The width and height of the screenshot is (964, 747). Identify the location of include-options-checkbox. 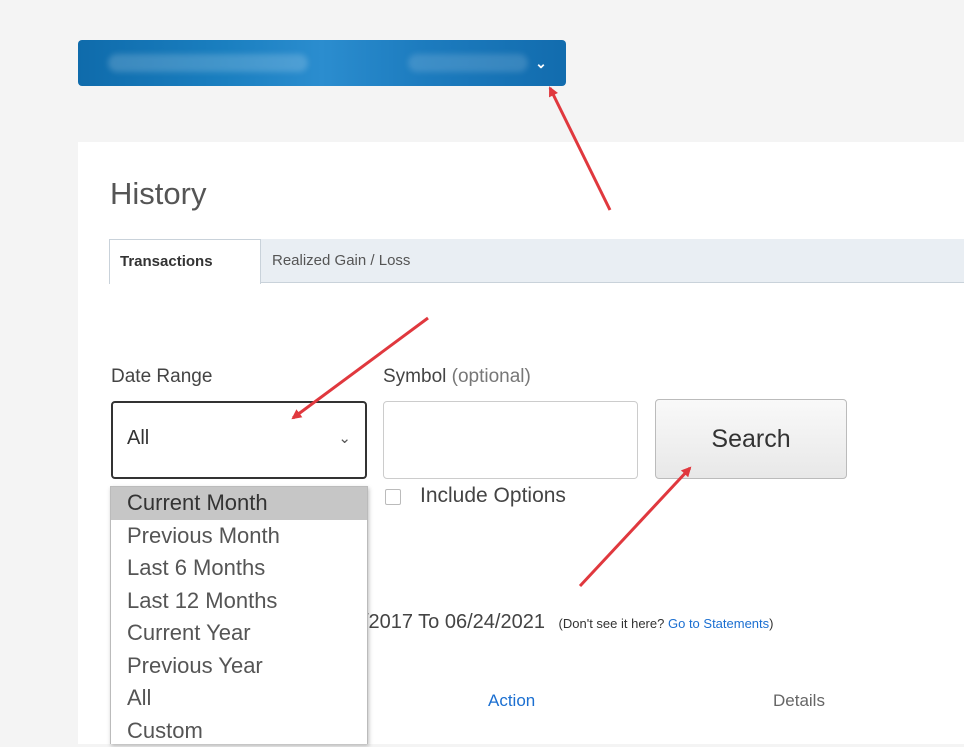
(393, 497).